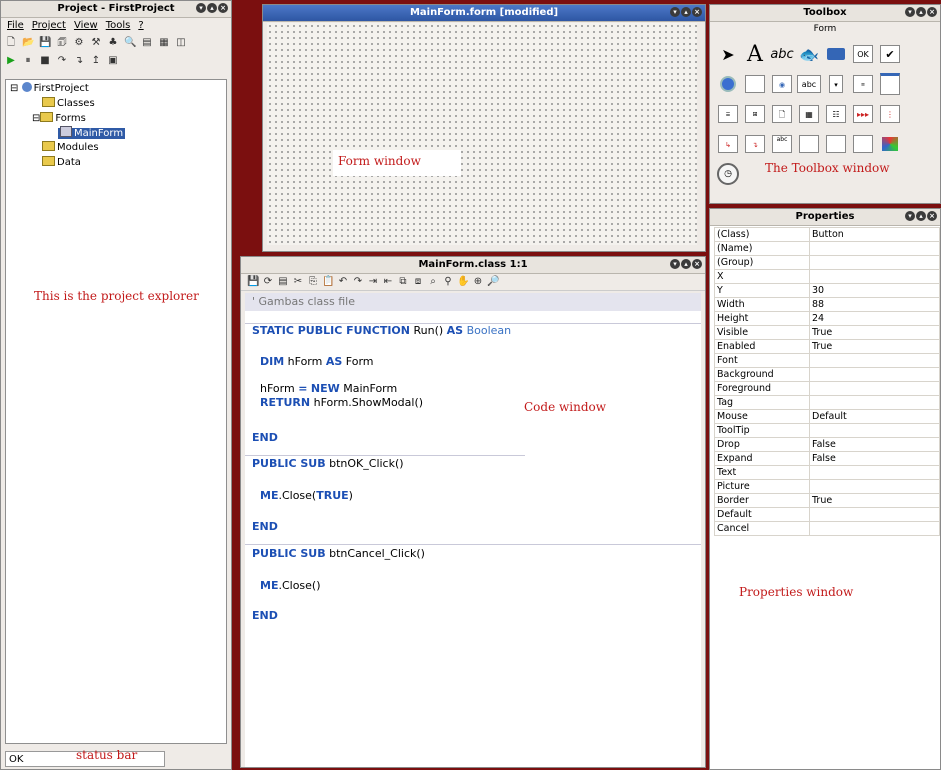  I want to click on form-titlebar: MainForm.form [modified] ▾ ▴ ×, so click(484, 13).